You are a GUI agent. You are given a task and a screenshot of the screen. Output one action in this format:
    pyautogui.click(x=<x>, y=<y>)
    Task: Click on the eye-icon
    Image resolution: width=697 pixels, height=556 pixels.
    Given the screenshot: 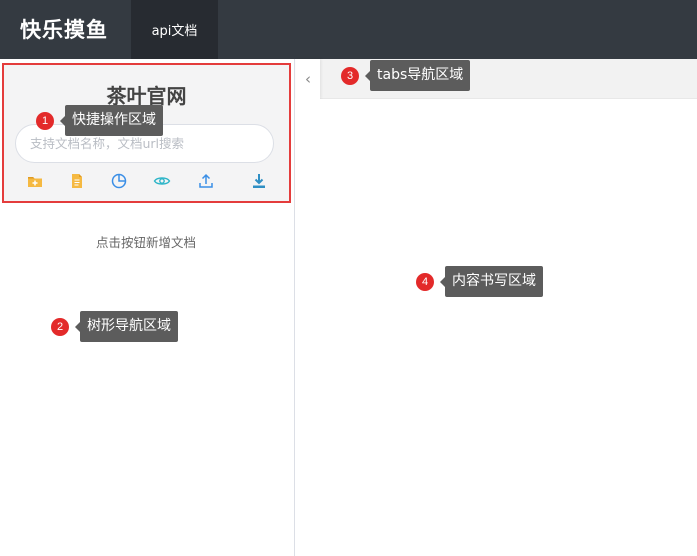 What is the action you would take?
    pyautogui.click(x=162, y=181)
    